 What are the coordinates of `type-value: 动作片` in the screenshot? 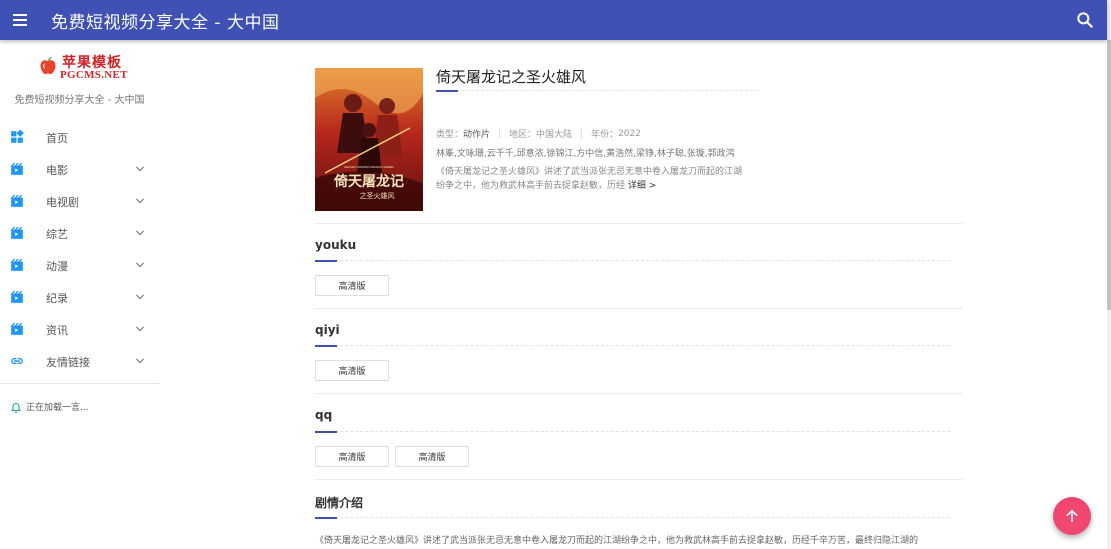 It's located at (476, 133).